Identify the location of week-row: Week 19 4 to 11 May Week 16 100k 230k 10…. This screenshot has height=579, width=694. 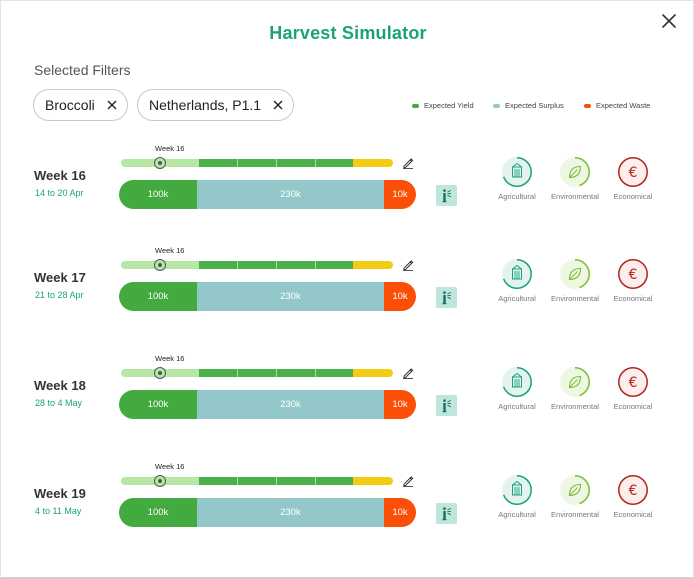
(347, 502).